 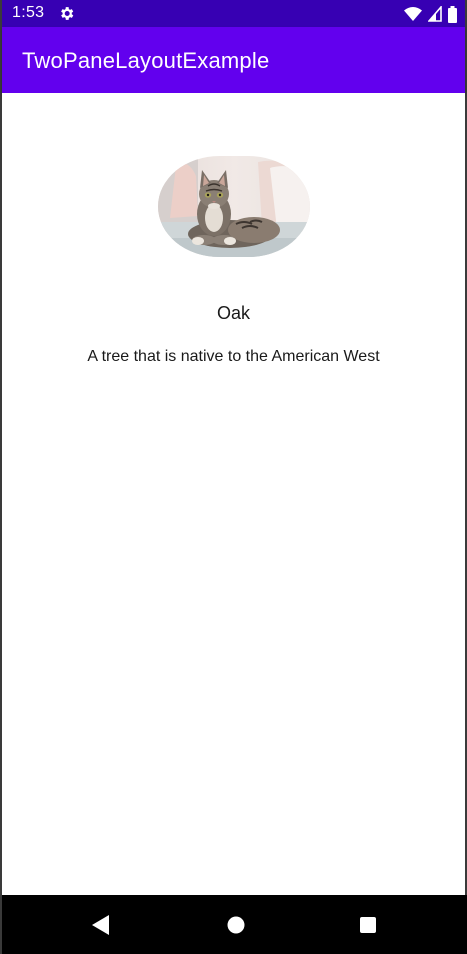 What do you see at coordinates (102, 925) in the screenshot?
I see `back-icon` at bounding box center [102, 925].